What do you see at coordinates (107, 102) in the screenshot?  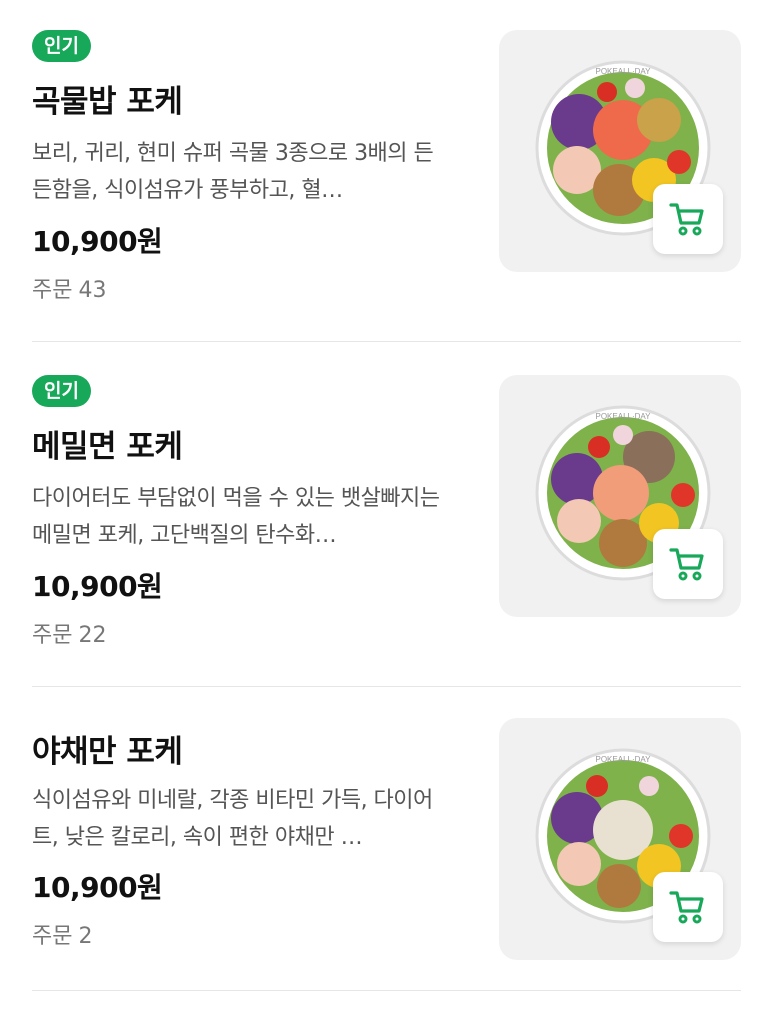 I see `menu-item-name: 곡물밥 포케` at bounding box center [107, 102].